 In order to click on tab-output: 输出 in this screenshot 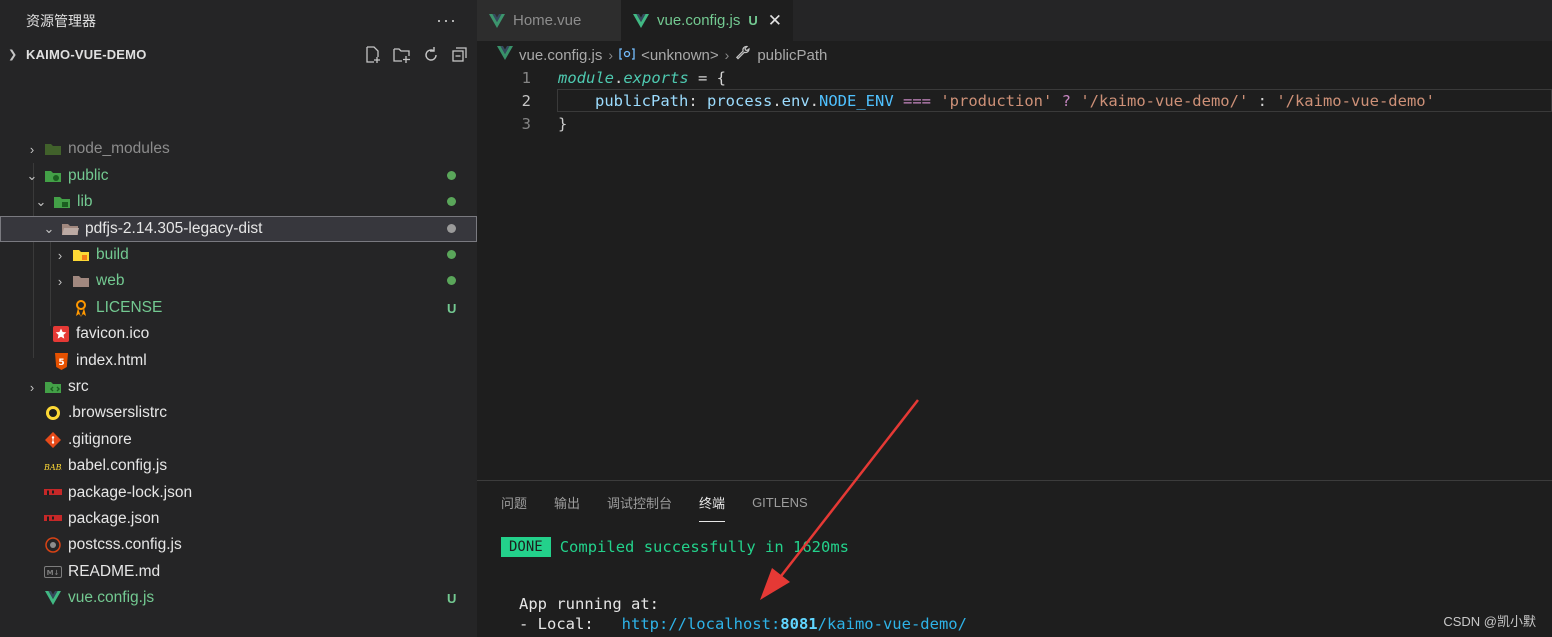, I will do `click(567, 502)`.